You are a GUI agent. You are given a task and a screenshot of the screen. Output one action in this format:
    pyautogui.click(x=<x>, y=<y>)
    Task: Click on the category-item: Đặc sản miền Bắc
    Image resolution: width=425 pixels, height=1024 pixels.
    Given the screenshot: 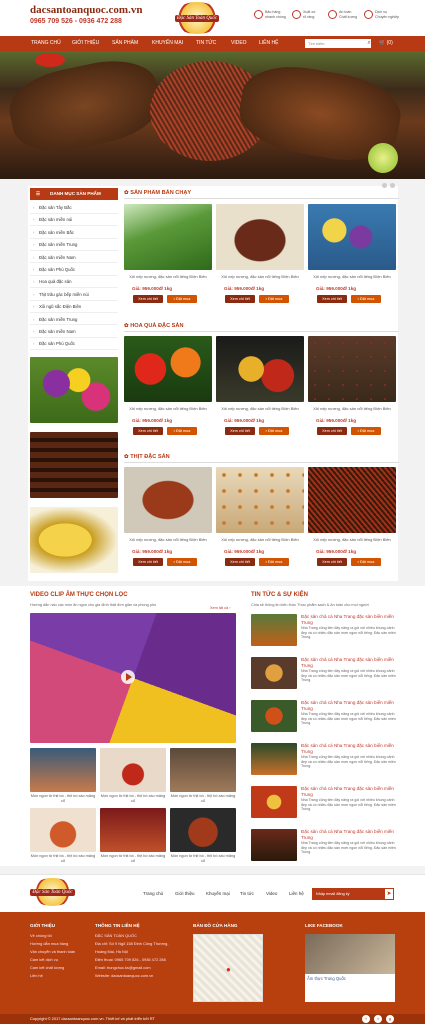 What is the action you would take?
    pyautogui.click(x=74, y=233)
    